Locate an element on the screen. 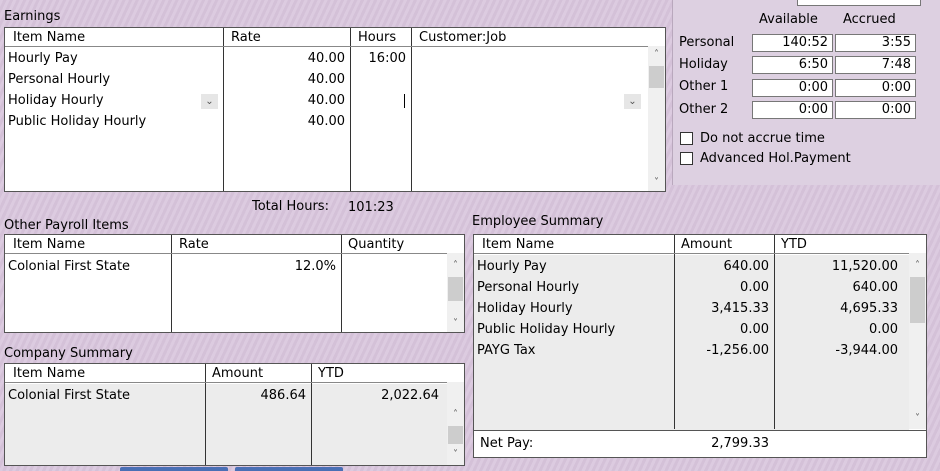 This screenshot has height=471, width=940. employee-item-name: Public Holiday Hourly is located at coordinates (546, 329).